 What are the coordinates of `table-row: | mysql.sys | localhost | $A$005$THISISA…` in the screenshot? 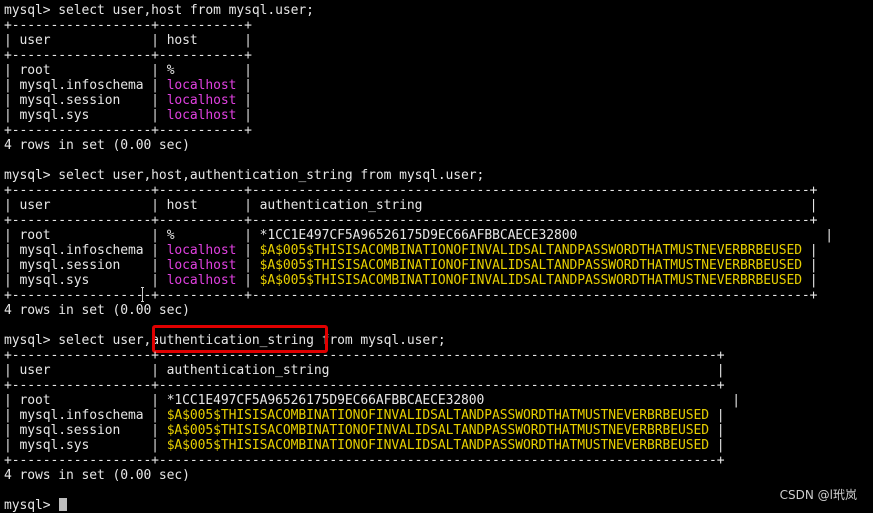 It's located at (411, 280).